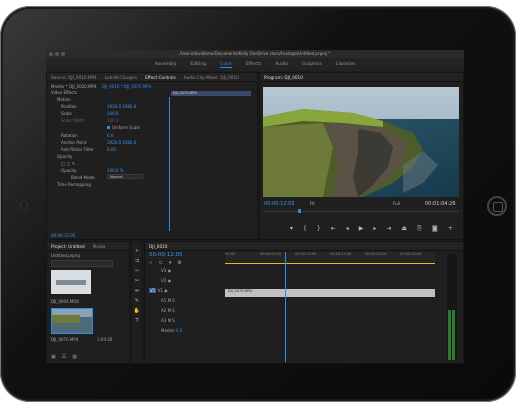 The image size is (518, 405). Describe the element at coordinates (361, 229) in the screenshot. I see `play-icon: ▶` at that location.